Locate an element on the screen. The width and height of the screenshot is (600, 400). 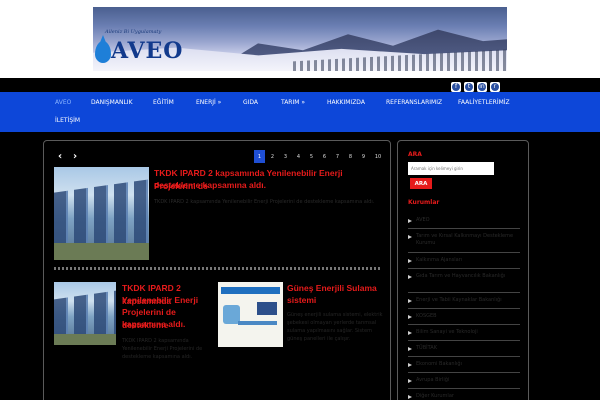
sidebar-item: Enerji ve Tabii Kaynaklar Bakanlığı is located at coordinates (464, 302).